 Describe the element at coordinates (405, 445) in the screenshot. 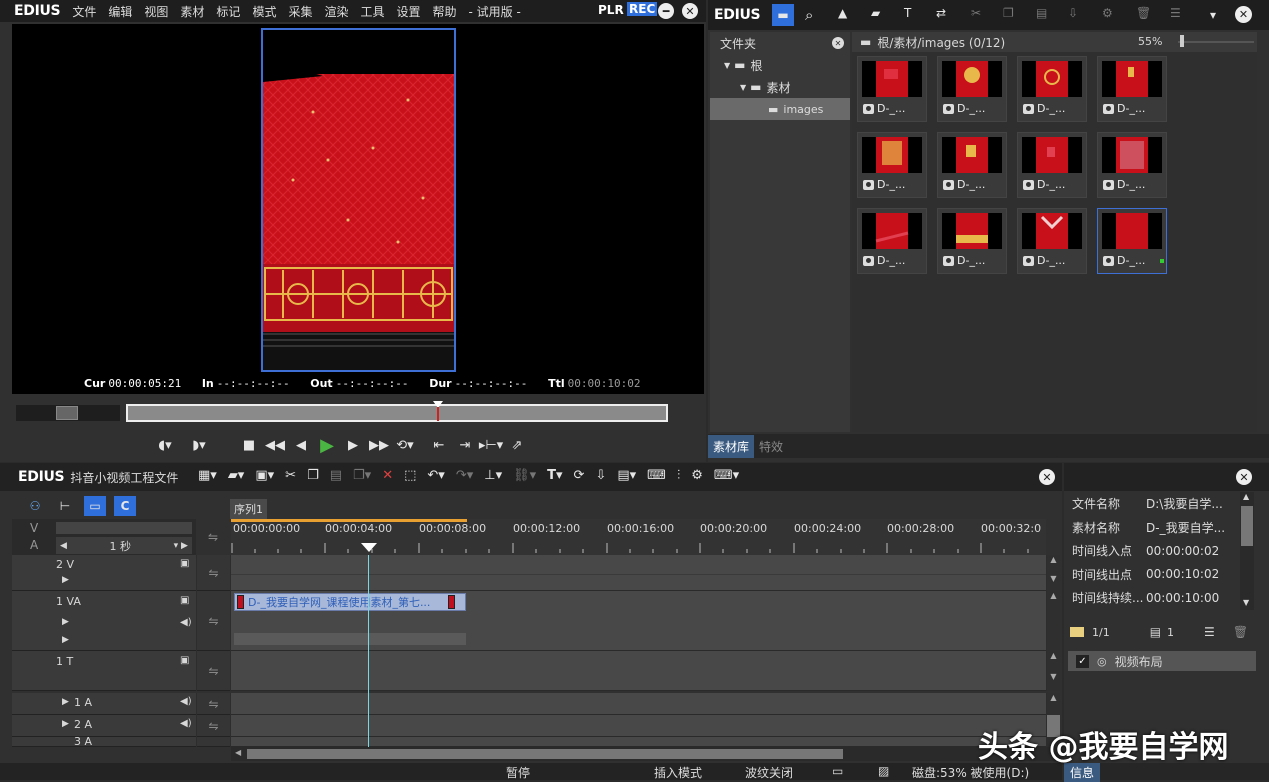

I see `loop-icon: ⟲▾` at that location.